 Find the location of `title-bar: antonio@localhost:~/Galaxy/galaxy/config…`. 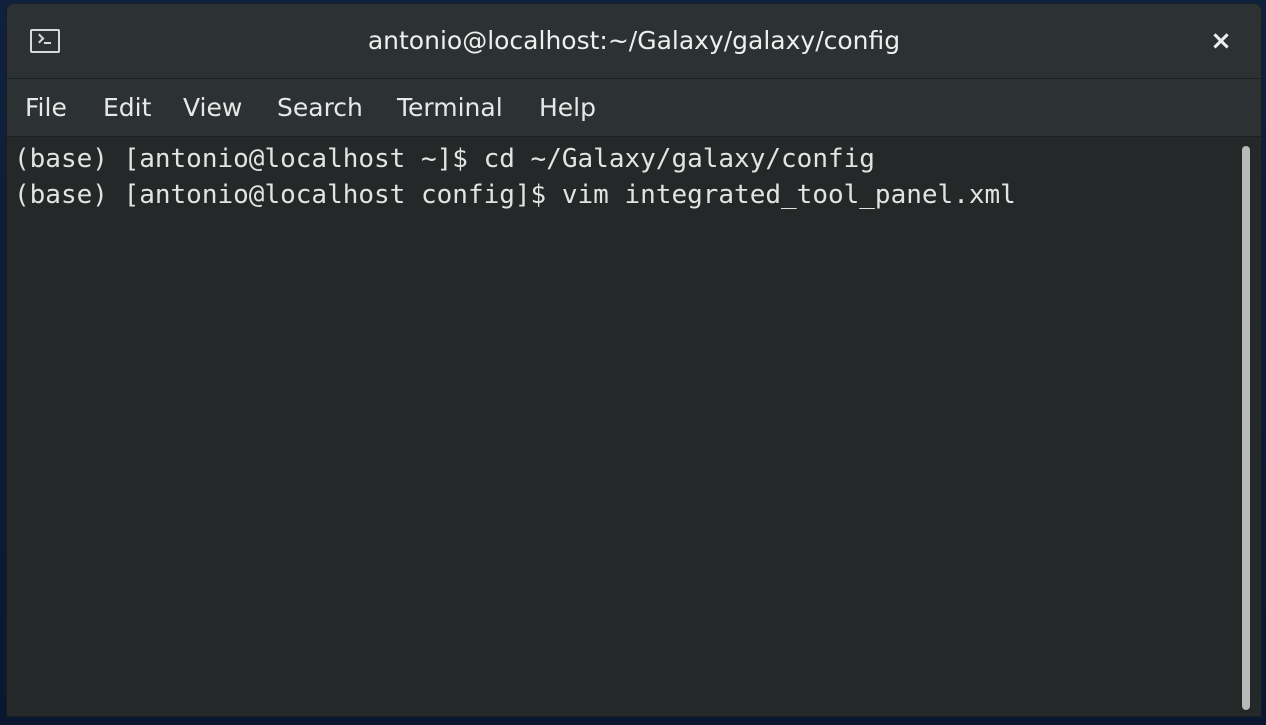

title-bar: antonio@localhost:~/Galaxy/galaxy/config… is located at coordinates (634, 41).